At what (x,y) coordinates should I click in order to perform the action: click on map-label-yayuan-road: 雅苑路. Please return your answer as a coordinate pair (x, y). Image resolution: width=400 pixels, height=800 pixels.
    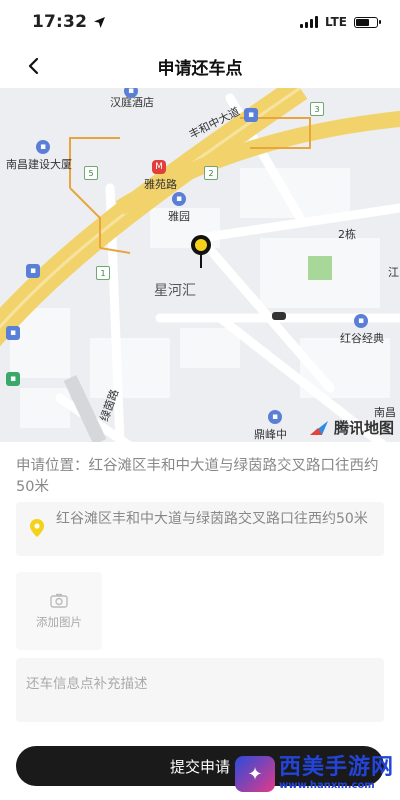
    Looking at the image, I should click on (160, 184).